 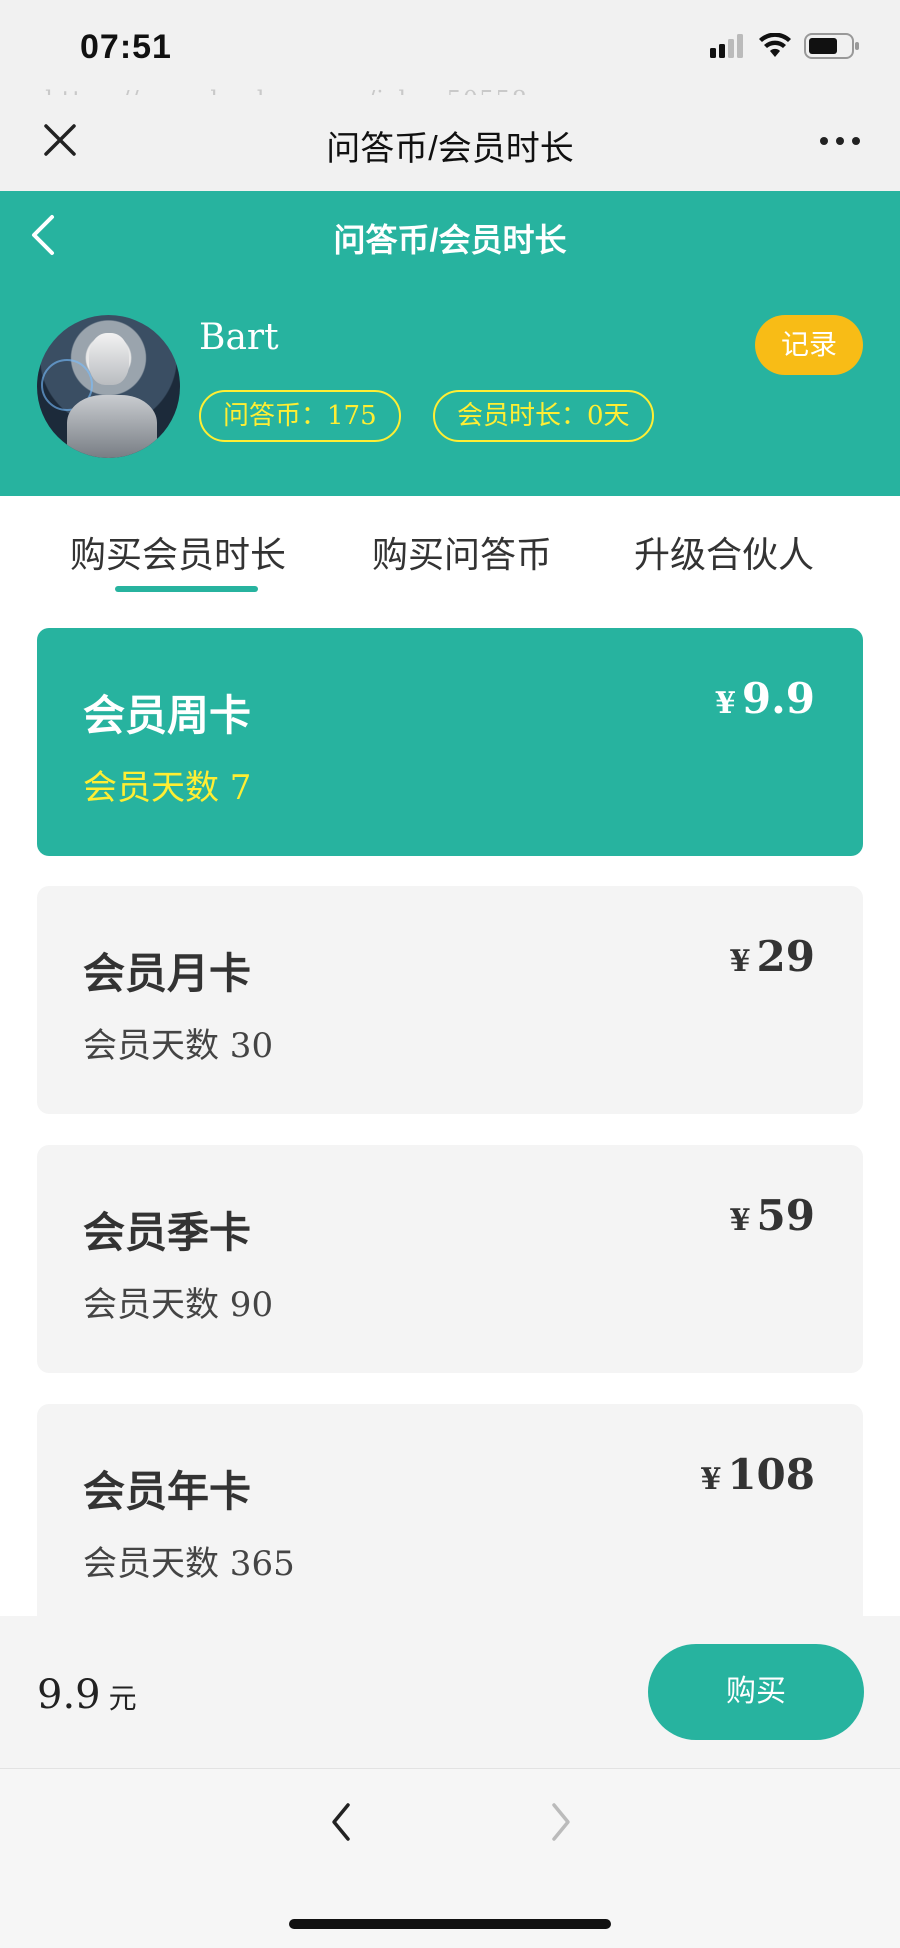 I want to click on home-indicator, so click(x=450, y=1924).